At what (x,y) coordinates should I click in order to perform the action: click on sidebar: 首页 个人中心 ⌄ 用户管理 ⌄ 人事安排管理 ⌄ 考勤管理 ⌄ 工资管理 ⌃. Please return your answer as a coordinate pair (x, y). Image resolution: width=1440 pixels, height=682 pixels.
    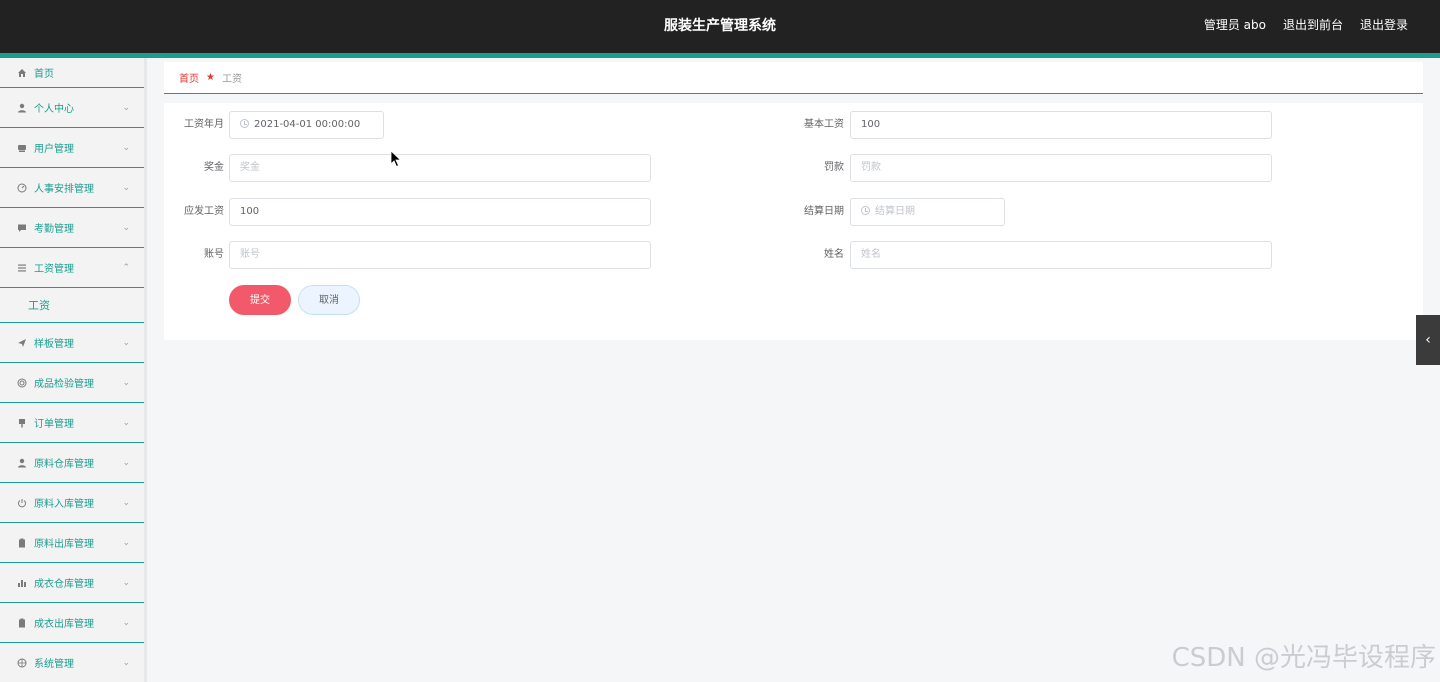
    Looking at the image, I should click on (73, 370).